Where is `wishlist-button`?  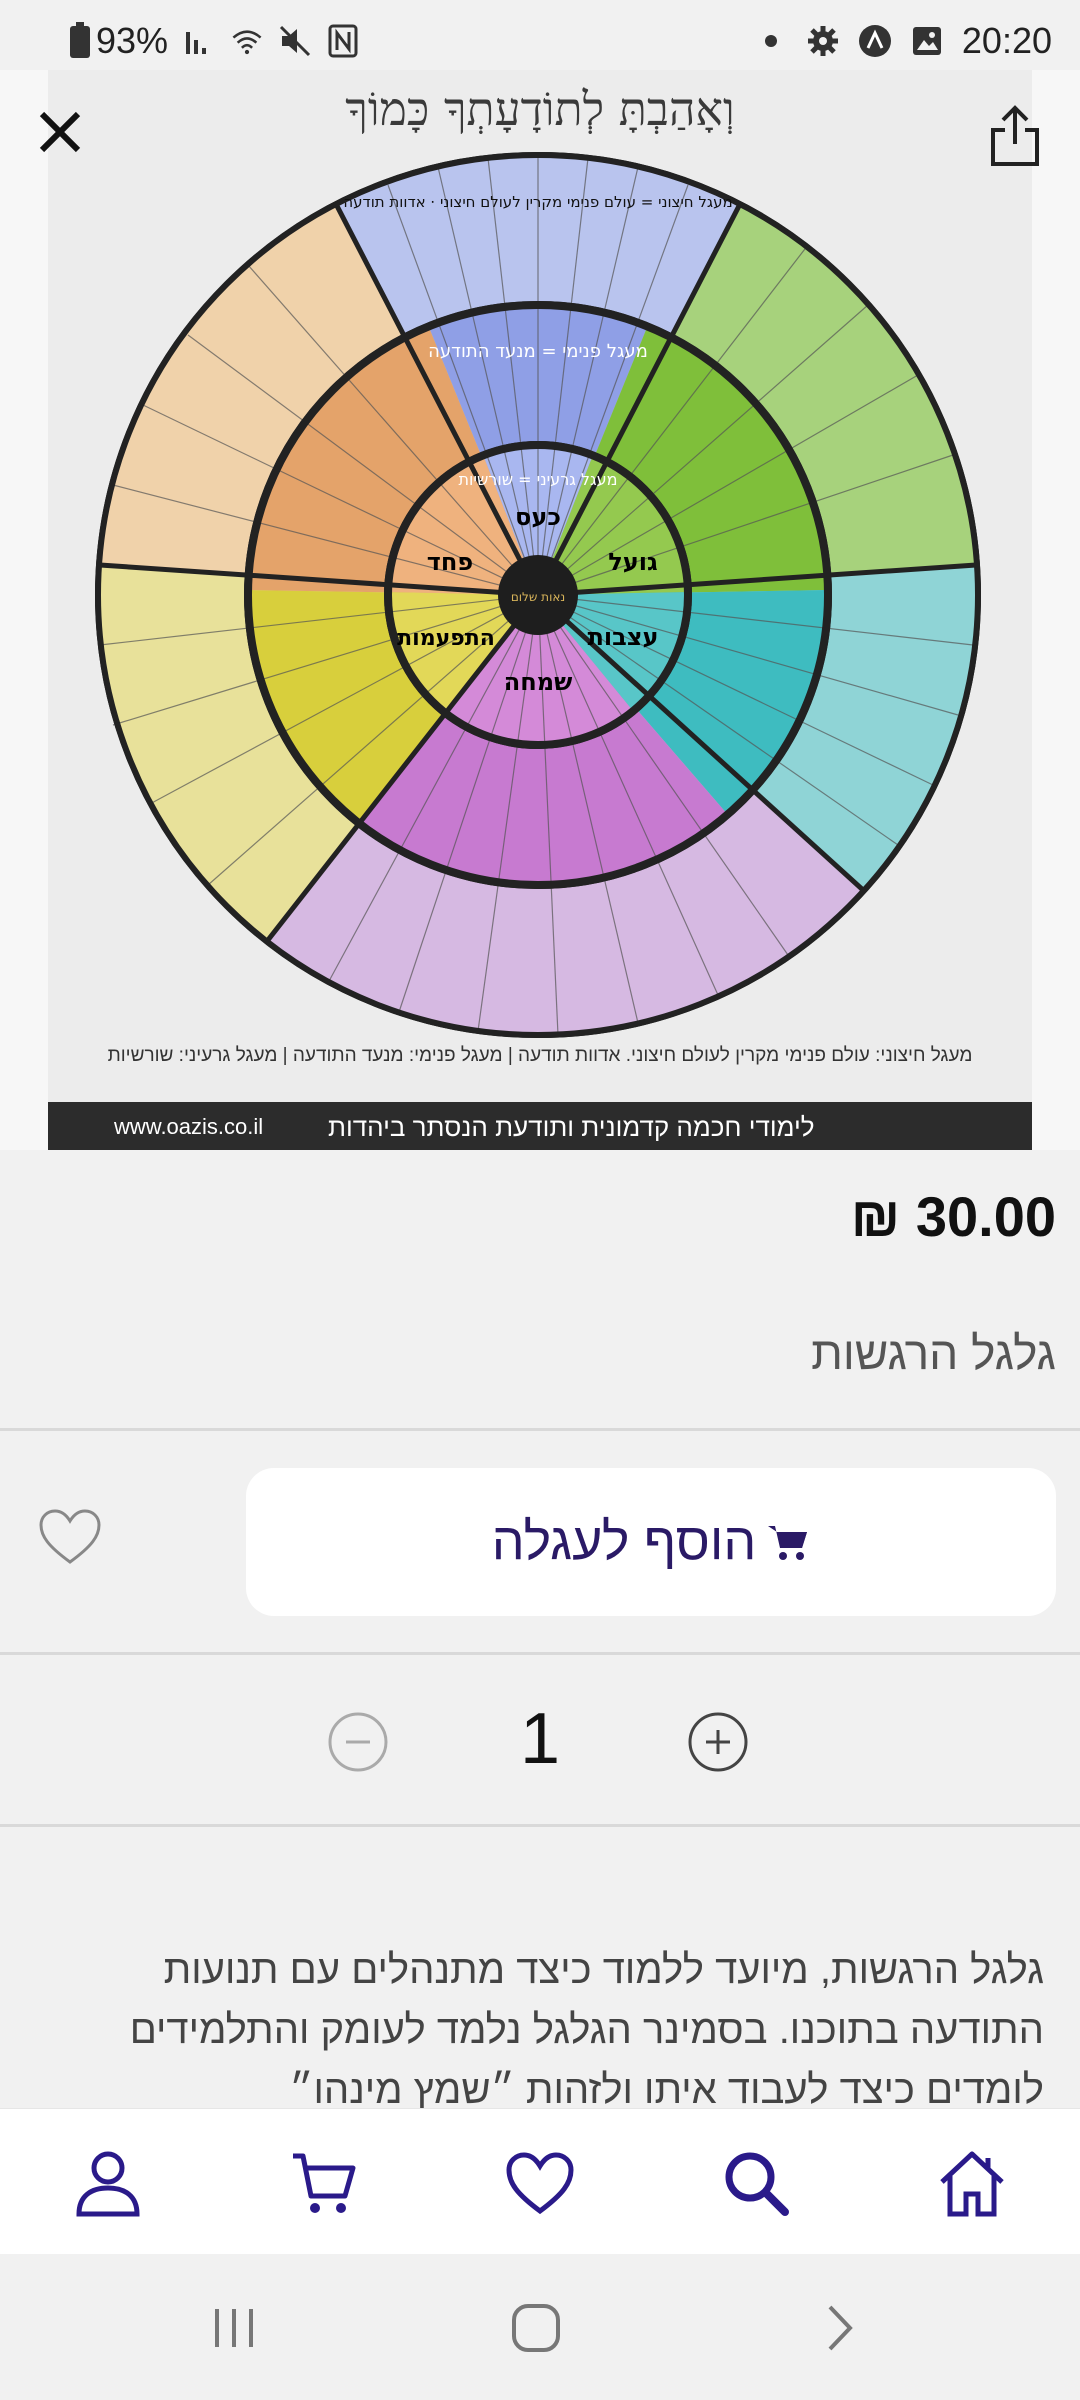
wishlist-button is located at coordinates (74, 1540).